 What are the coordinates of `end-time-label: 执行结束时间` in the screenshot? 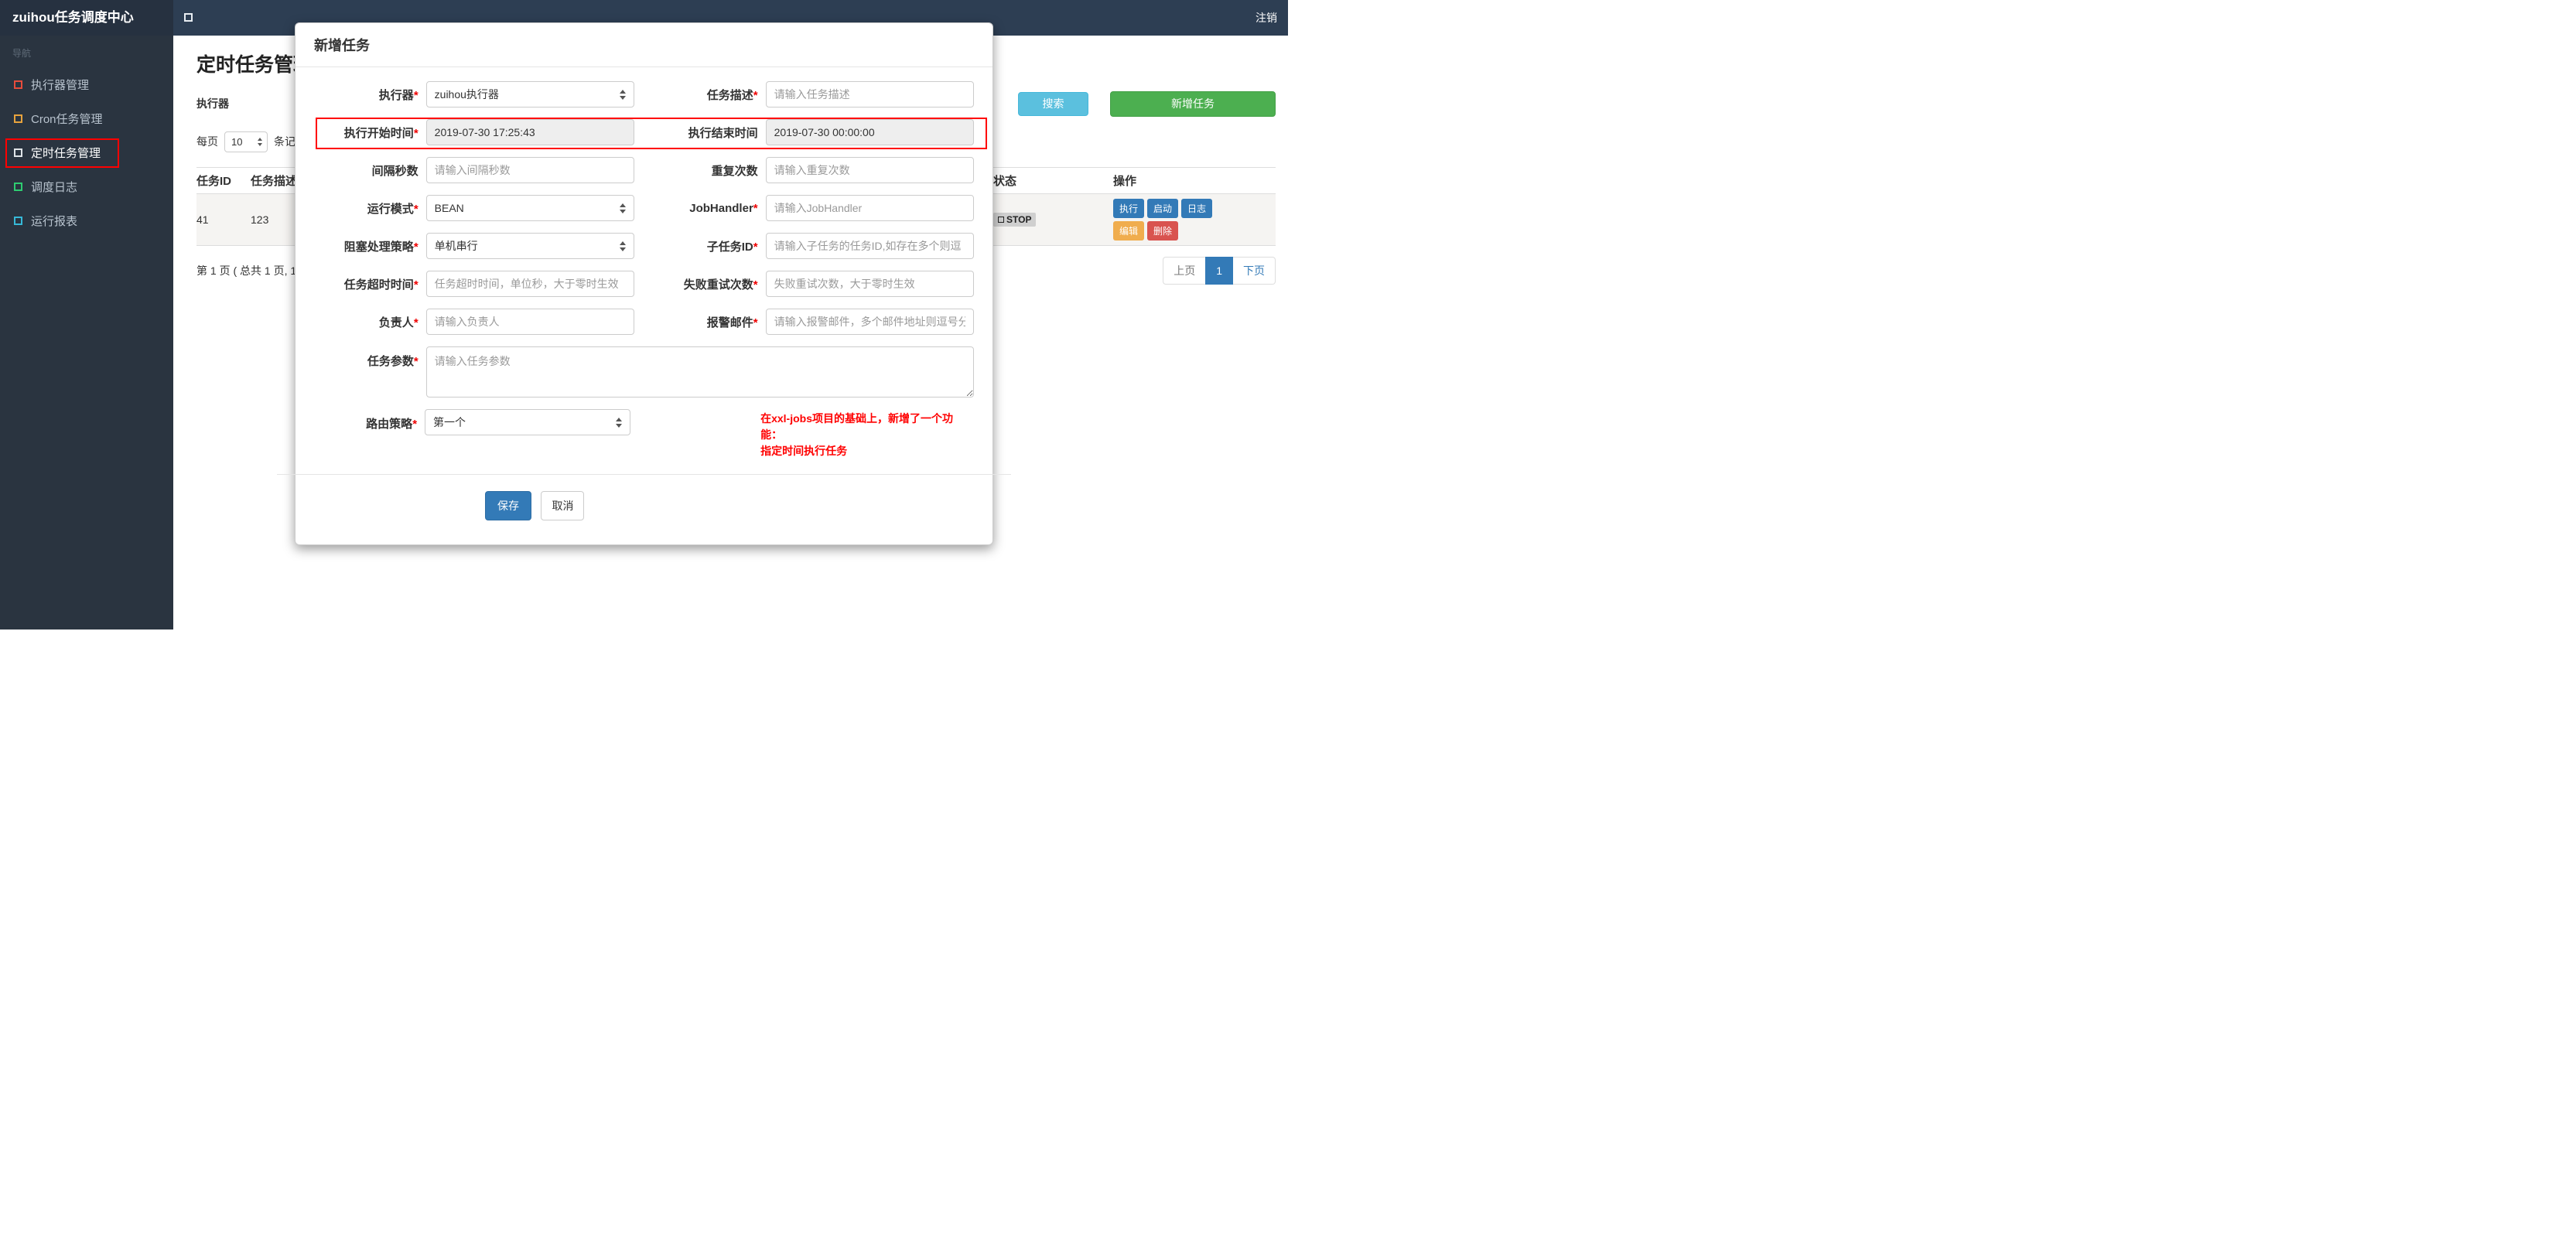 It's located at (723, 133).